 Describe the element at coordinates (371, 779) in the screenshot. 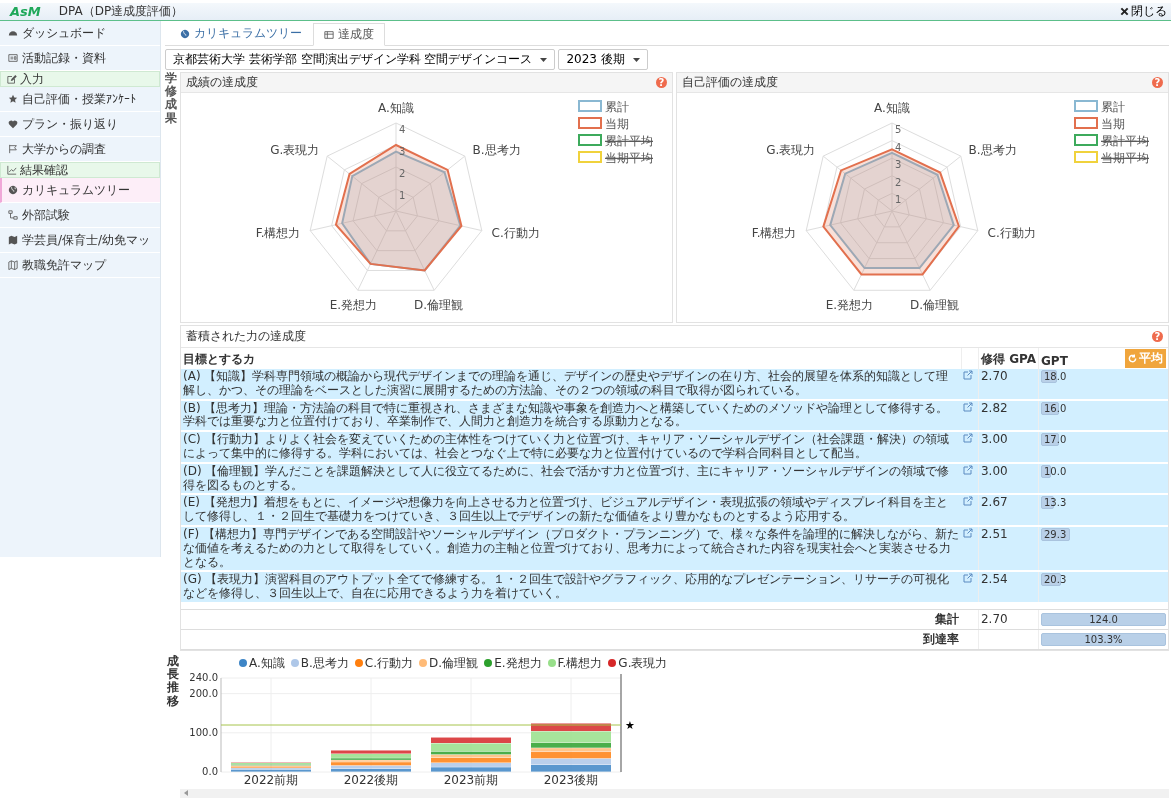

I see `category-label: 2022後期` at that location.